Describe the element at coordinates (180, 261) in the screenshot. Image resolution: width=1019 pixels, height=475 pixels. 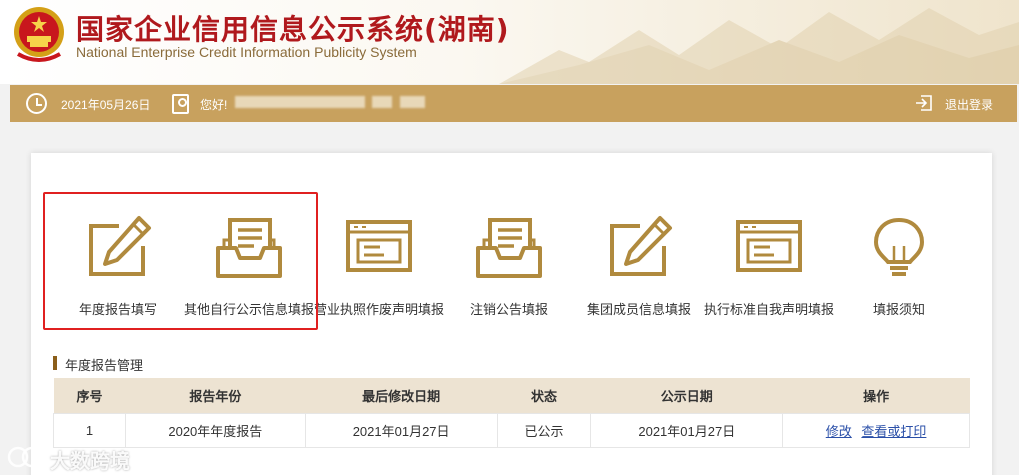
I see `highlight-annotation-box` at that location.